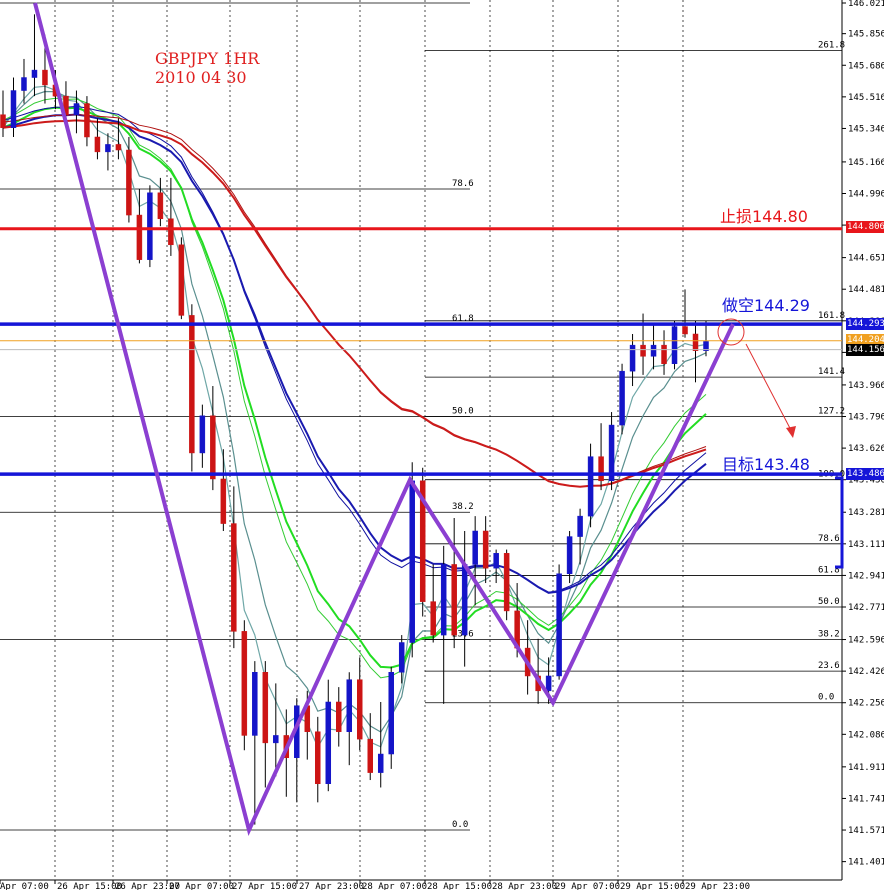 The width and height of the screenshot is (884, 890). What do you see at coordinates (865, 474) in the screenshot?
I see `target-price-badge: 143.486` at bounding box center [865, 474].